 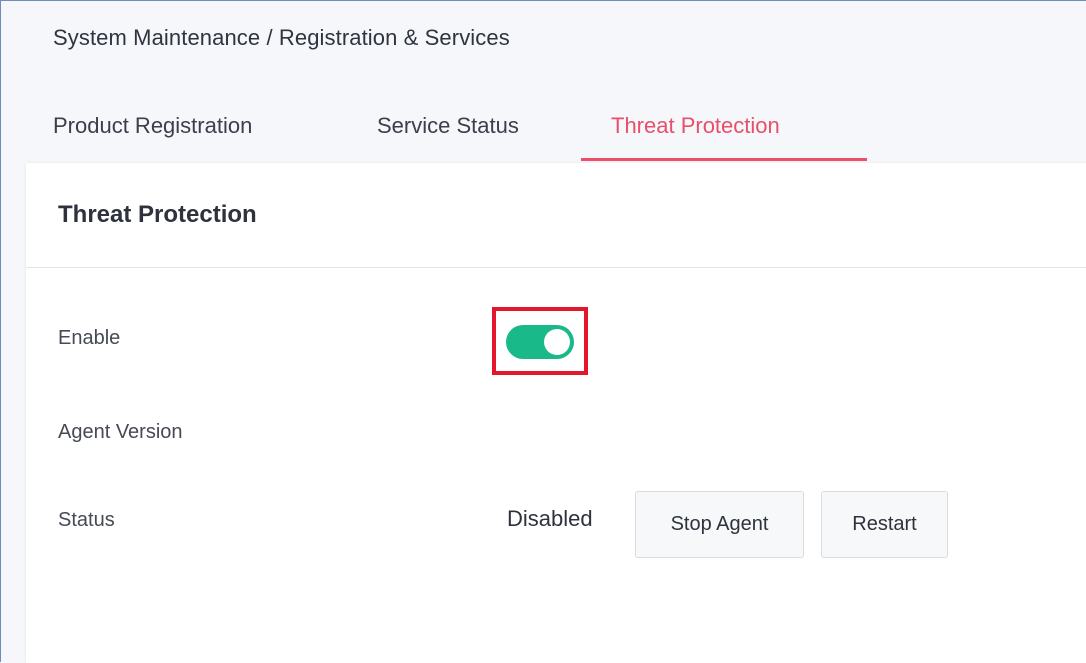 I want to click on tab-threat-protection: Threat Protection, so click(x=724, y=136).